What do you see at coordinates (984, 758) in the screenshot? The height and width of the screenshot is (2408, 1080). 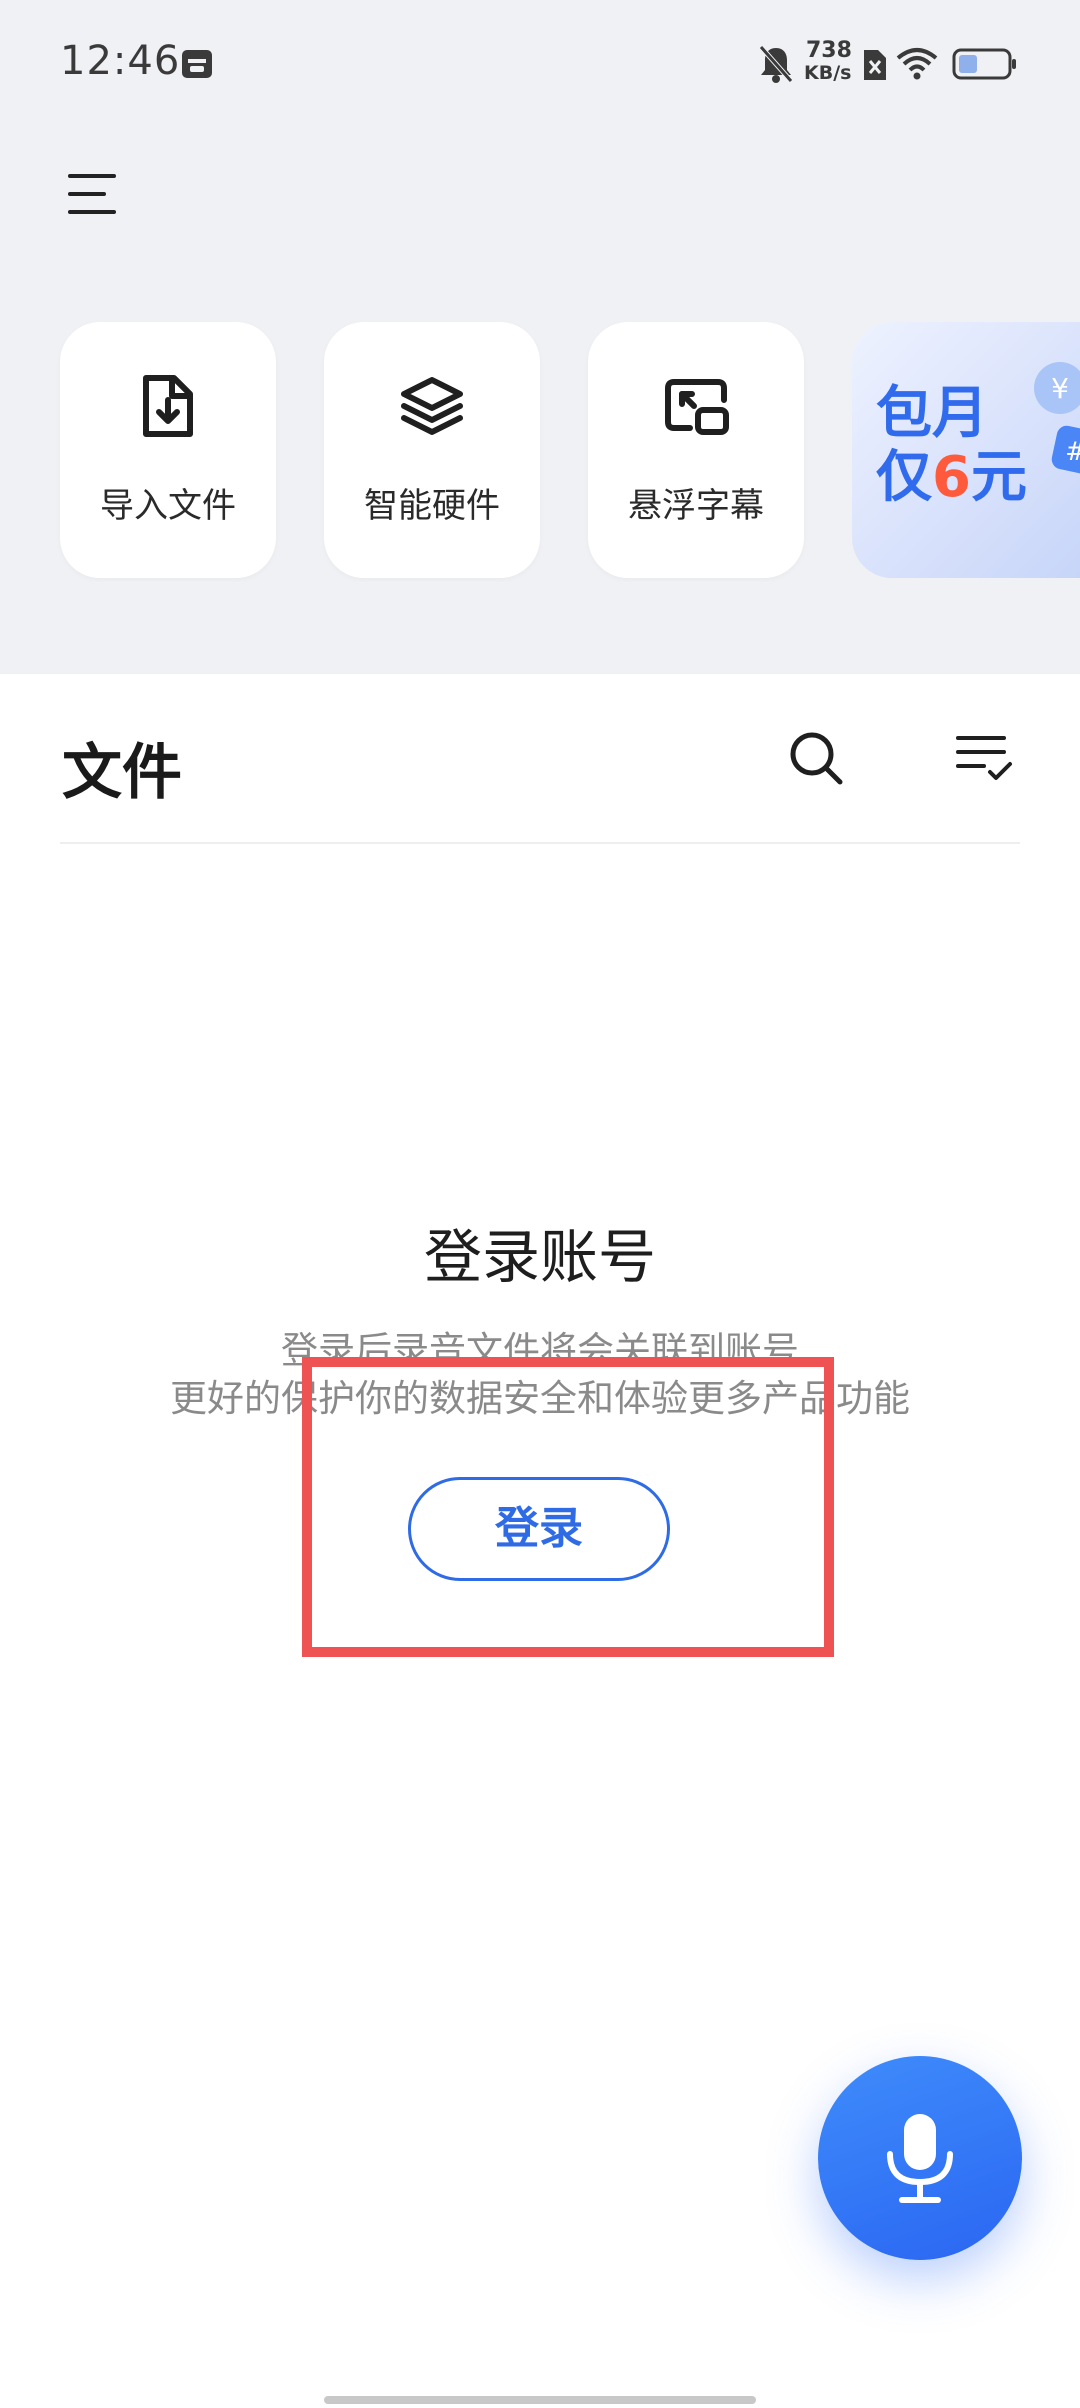 I see `multi-select-list-icon` at bounding box center [984, 758].